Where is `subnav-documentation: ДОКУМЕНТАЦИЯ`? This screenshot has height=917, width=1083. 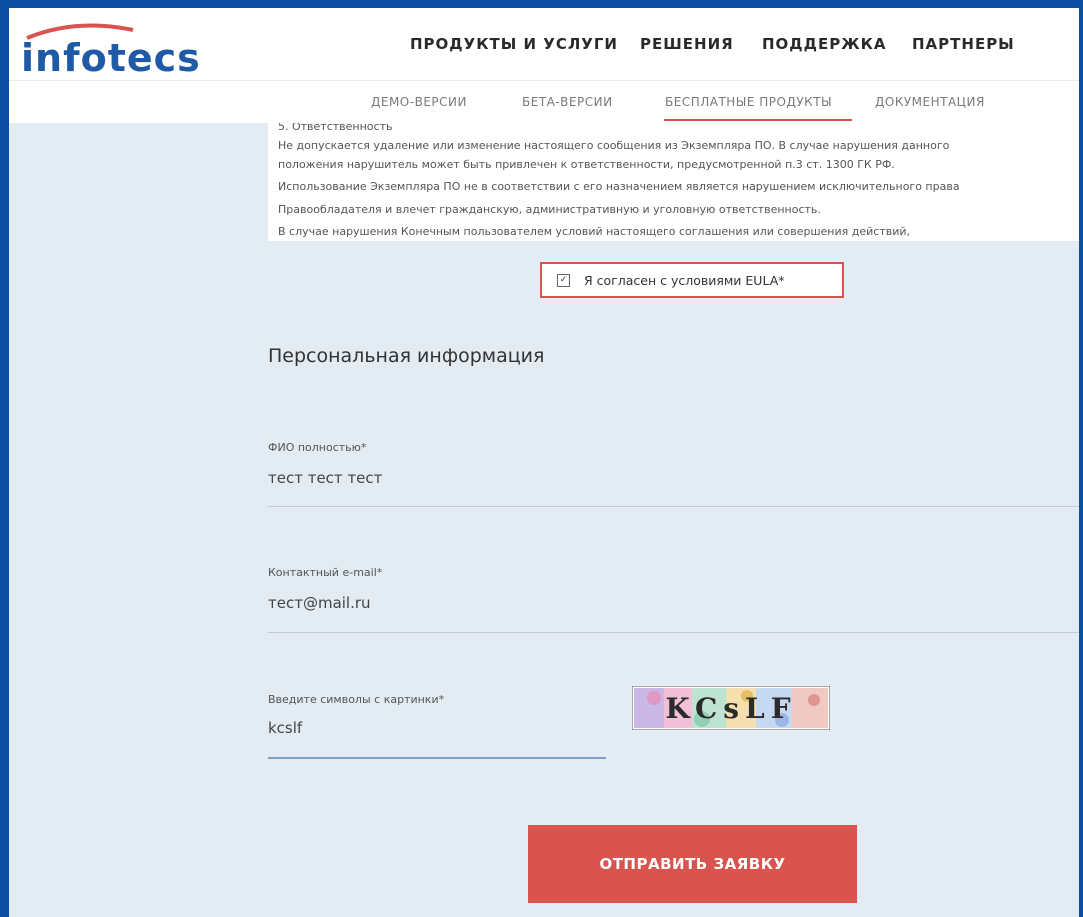
subnav-documentation: ДОКУМЕНТАЦИЯ is located at coordinates (930, 102).